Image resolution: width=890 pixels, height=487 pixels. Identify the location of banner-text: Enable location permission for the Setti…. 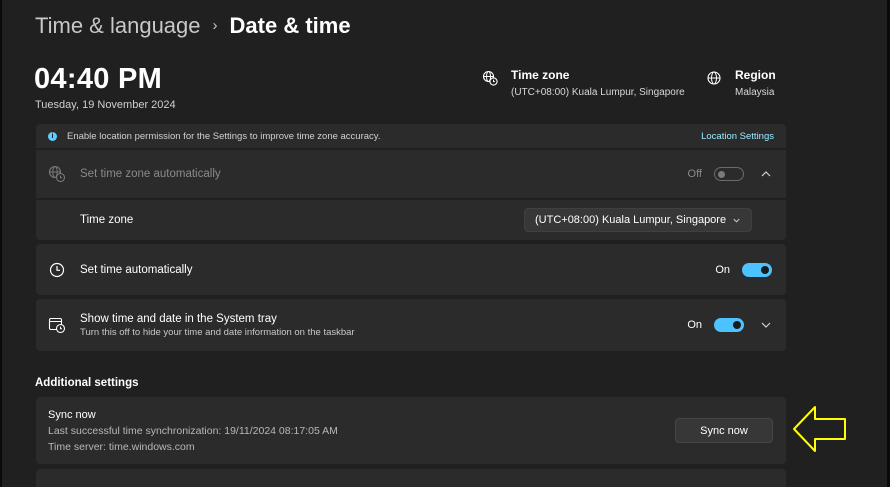
(224, 136).